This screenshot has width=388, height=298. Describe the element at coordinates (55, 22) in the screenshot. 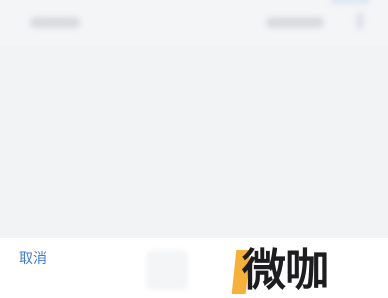

I see `blurred-title-left` at that location.